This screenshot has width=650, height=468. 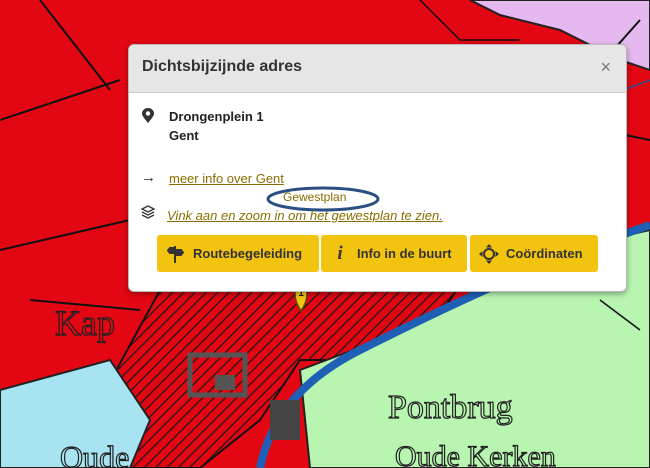 I want to click on info-nearby-button-label: Info in de buurt, so click(x=404, y=253).